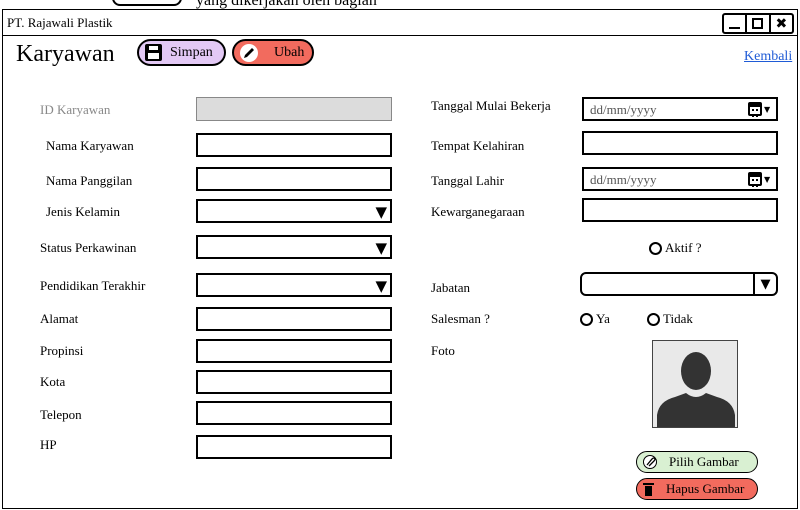  I want to click on back-link: Kembali, so click(768, 57).